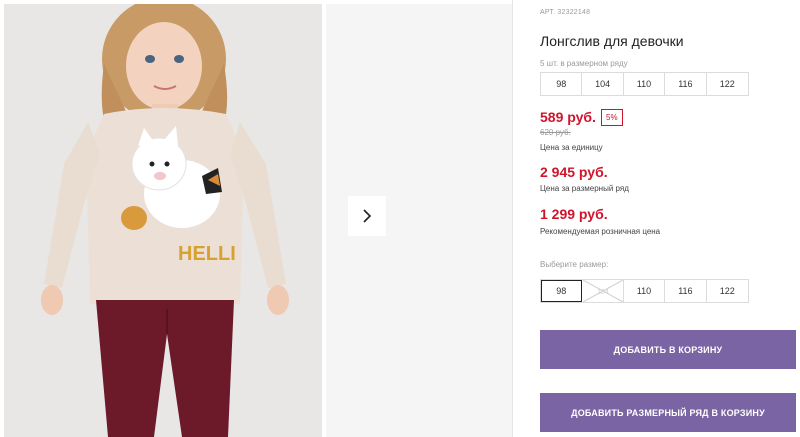 The width and height of the screenshot is (800, 437). I want to click on product-title: Лонгслив для девочки, so click(612, 41).